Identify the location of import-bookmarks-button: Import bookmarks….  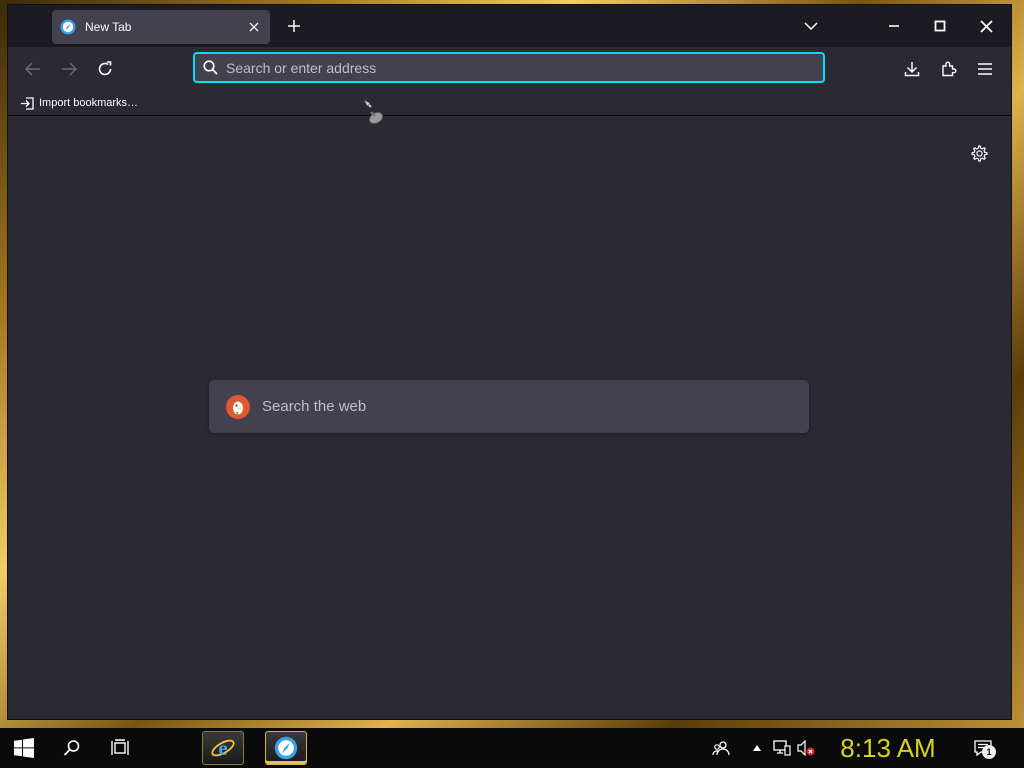
(79, 103).